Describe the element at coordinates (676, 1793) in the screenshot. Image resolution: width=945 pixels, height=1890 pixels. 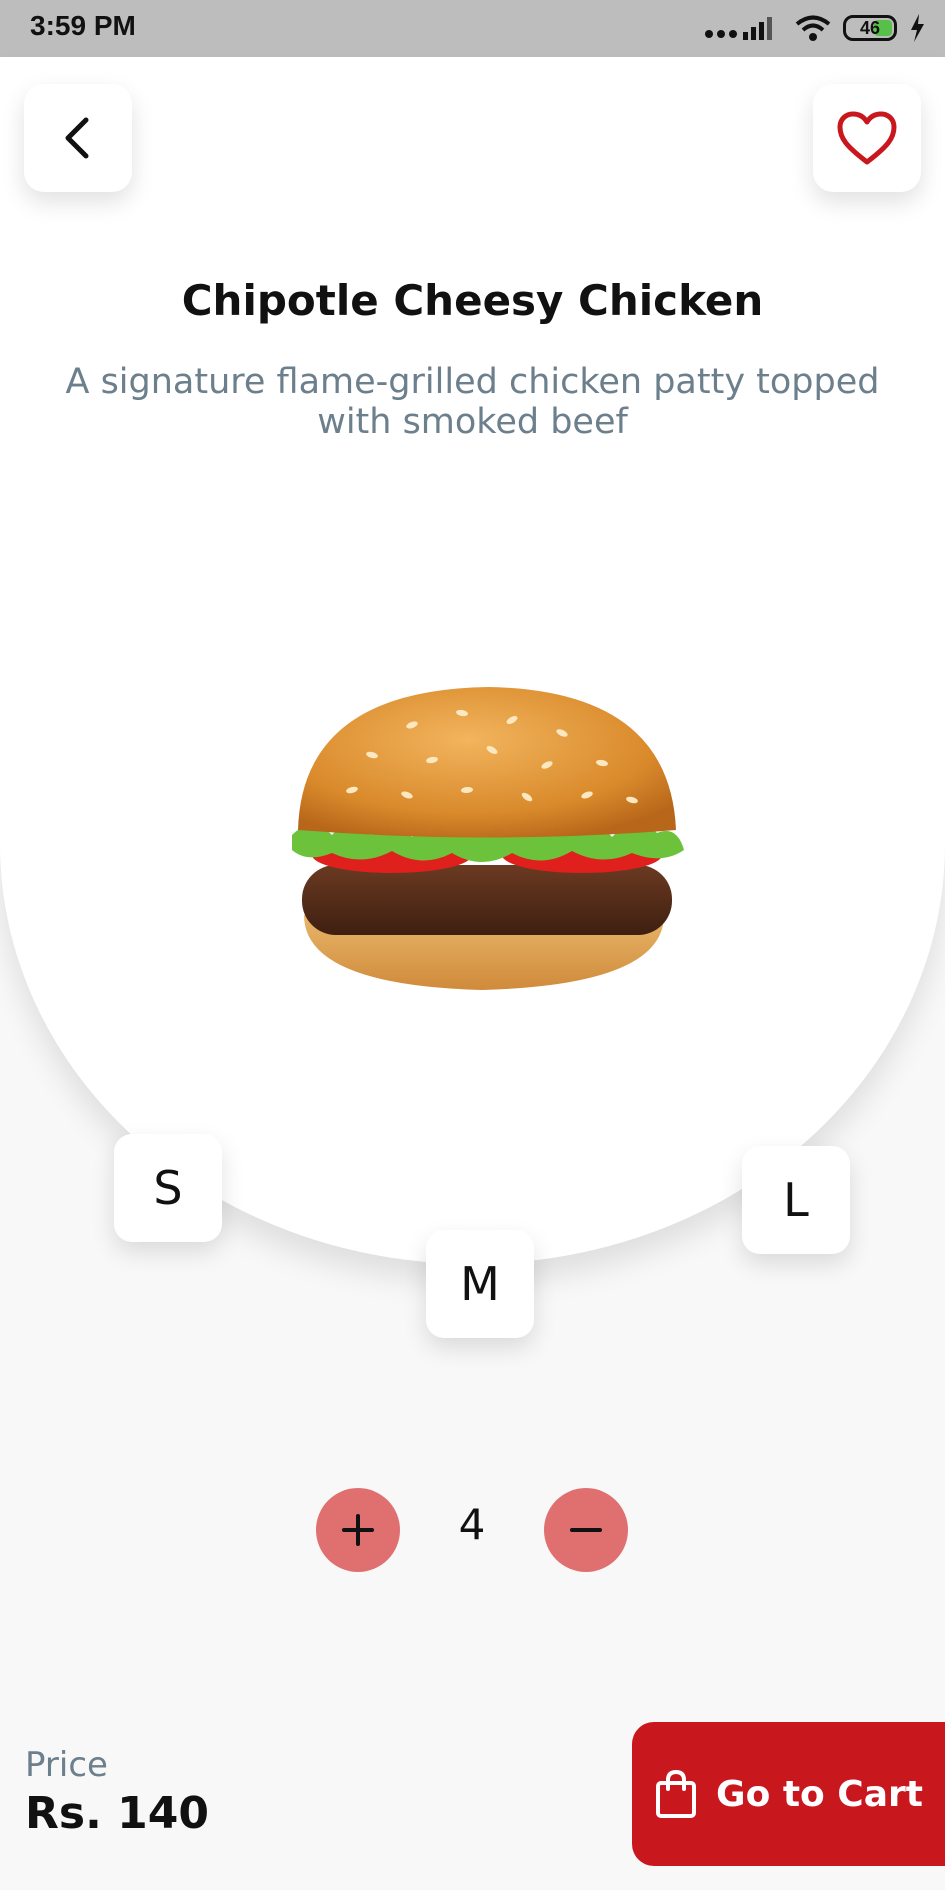
I see `shopping-bag-icon` at that location.